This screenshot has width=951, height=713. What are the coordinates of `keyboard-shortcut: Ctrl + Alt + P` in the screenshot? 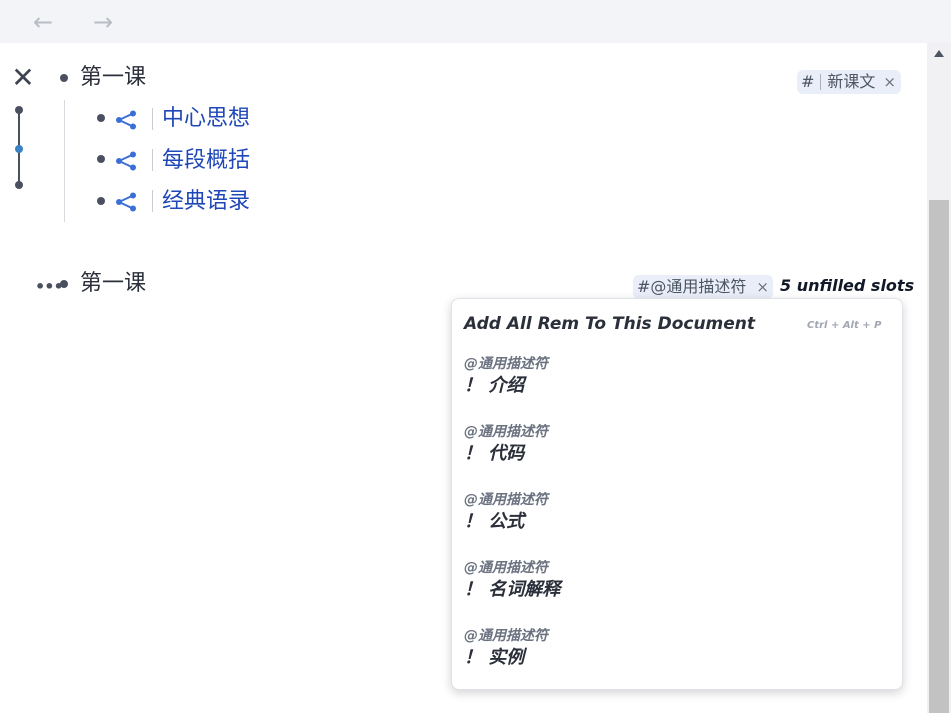 It's located at (844, 325).